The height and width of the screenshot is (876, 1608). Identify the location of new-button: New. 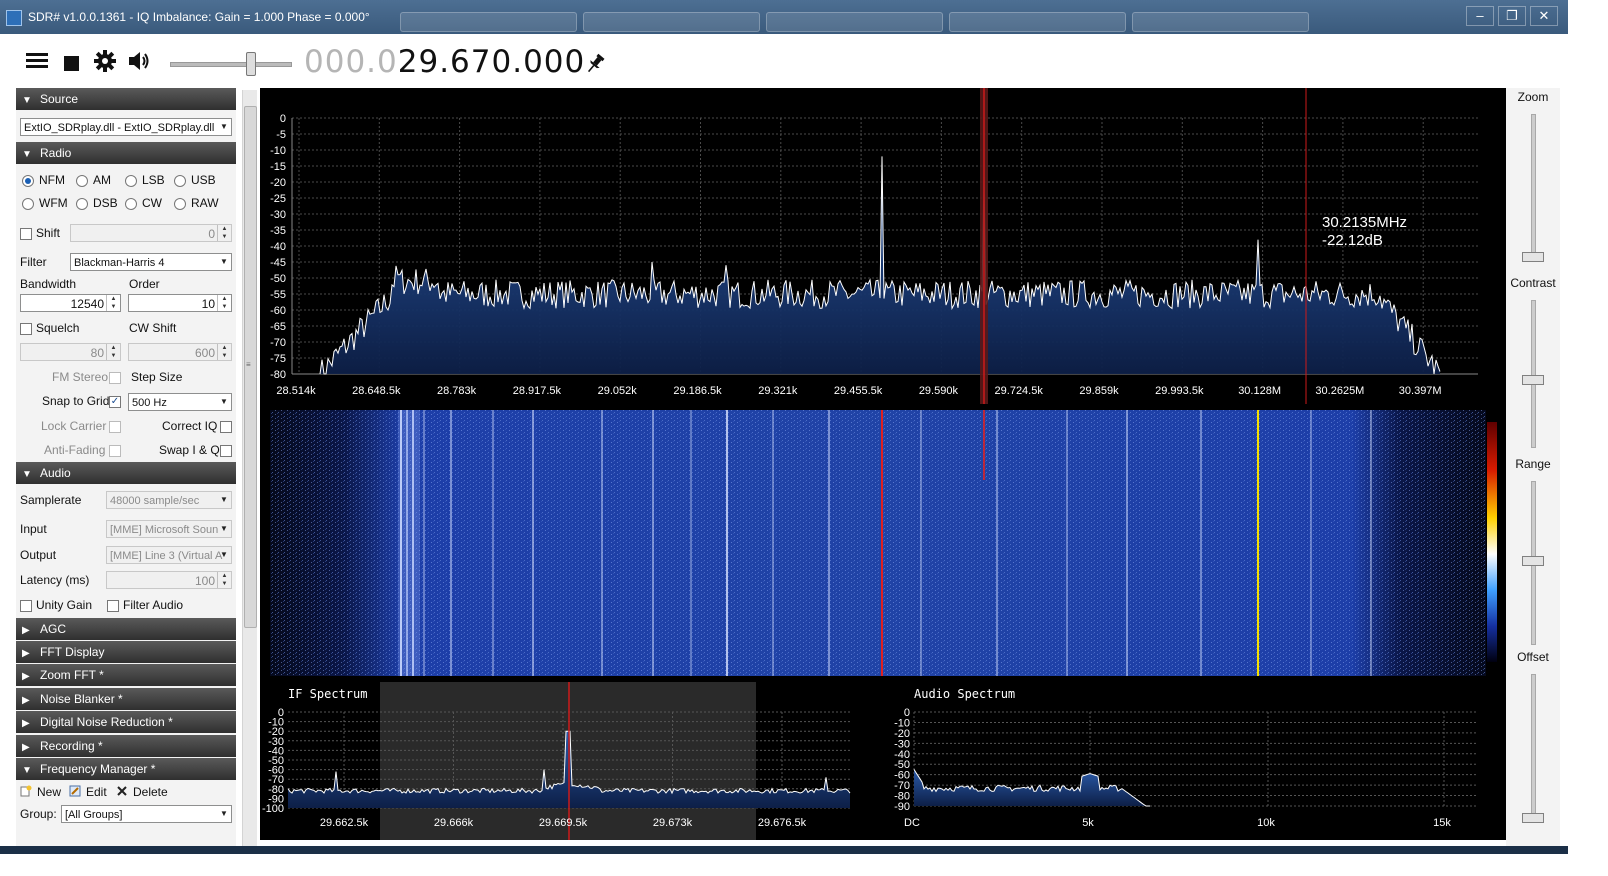
(49, 792).